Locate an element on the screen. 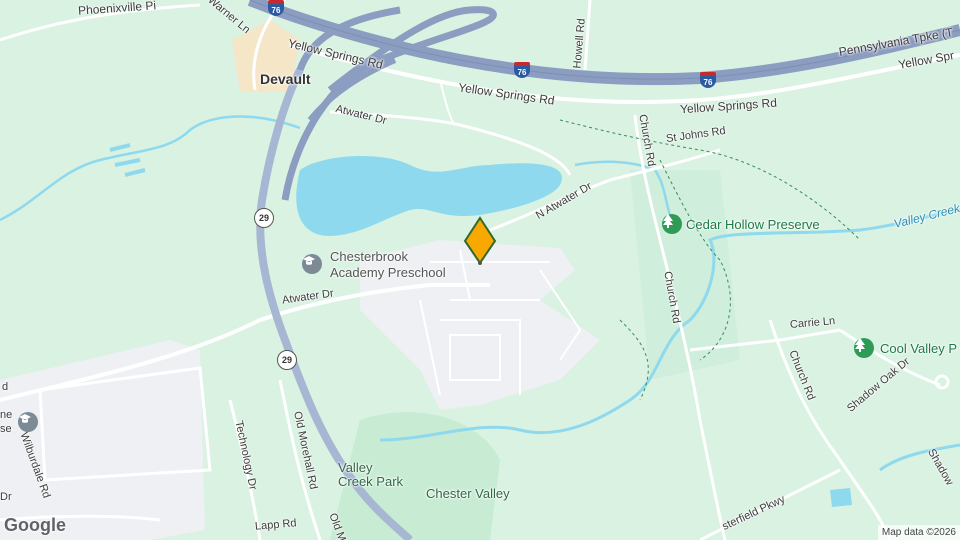 The image size is (960, 540). pin-point is located at coordinates (480, 263).